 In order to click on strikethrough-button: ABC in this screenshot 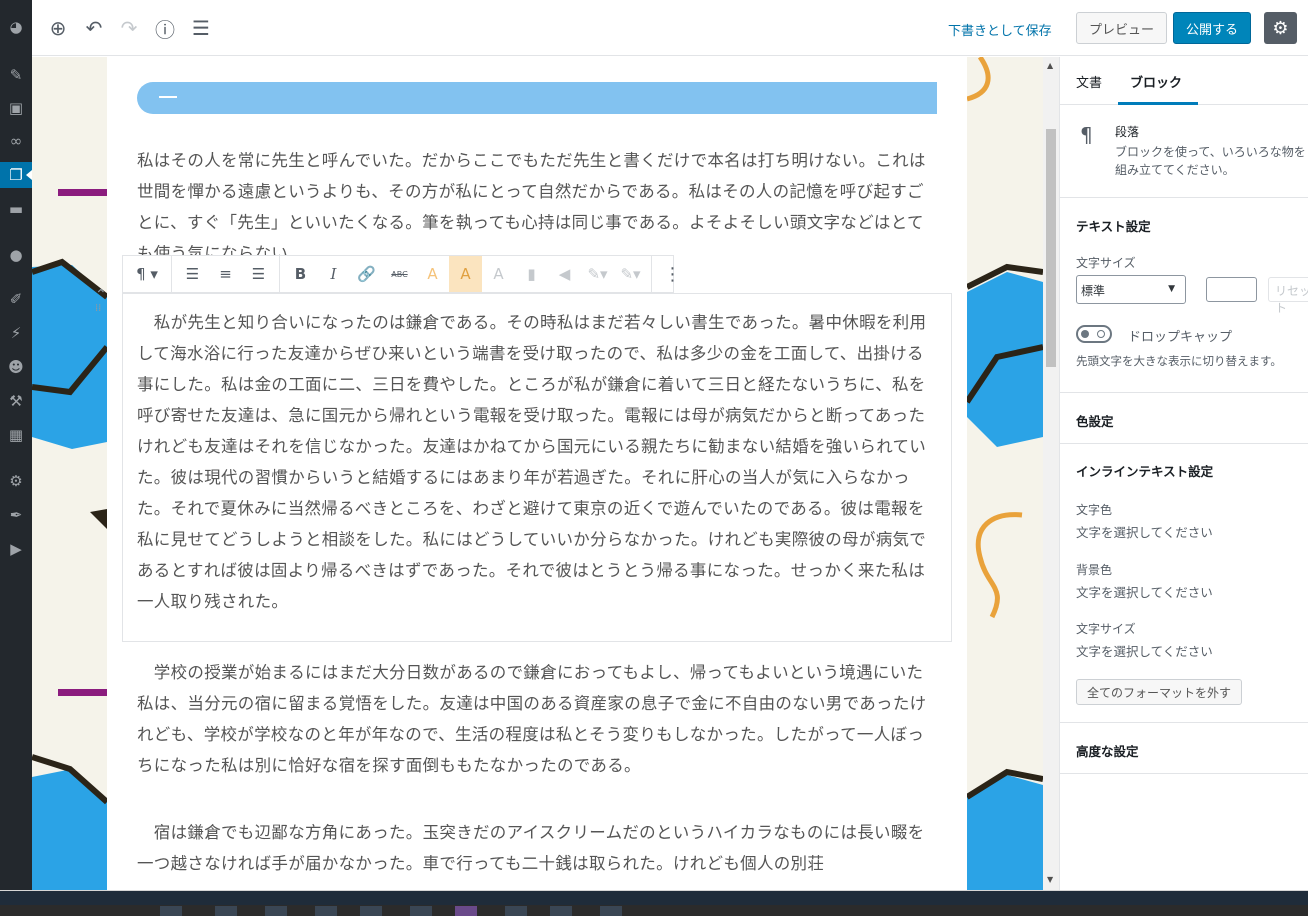, I will do `click(399, 274)`.